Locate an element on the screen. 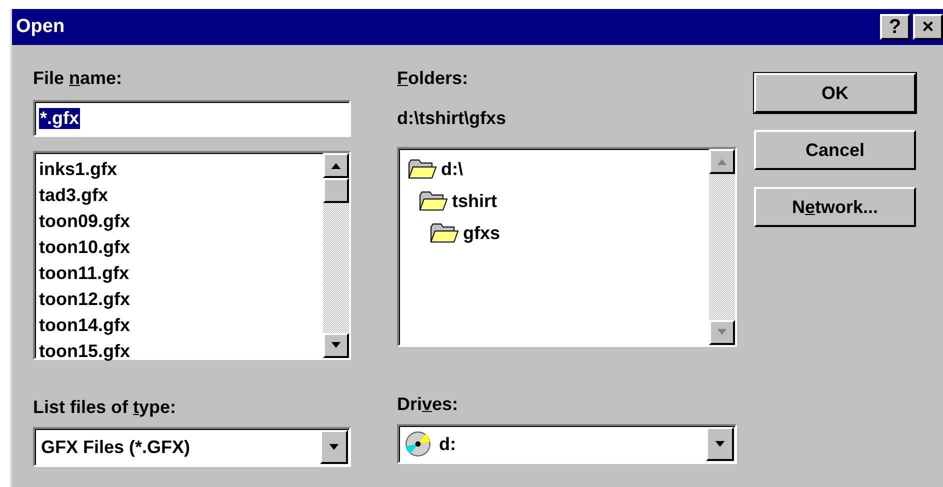 This screenshot has height=487, width=943. cd-icon is located at coordinates (418, 444).